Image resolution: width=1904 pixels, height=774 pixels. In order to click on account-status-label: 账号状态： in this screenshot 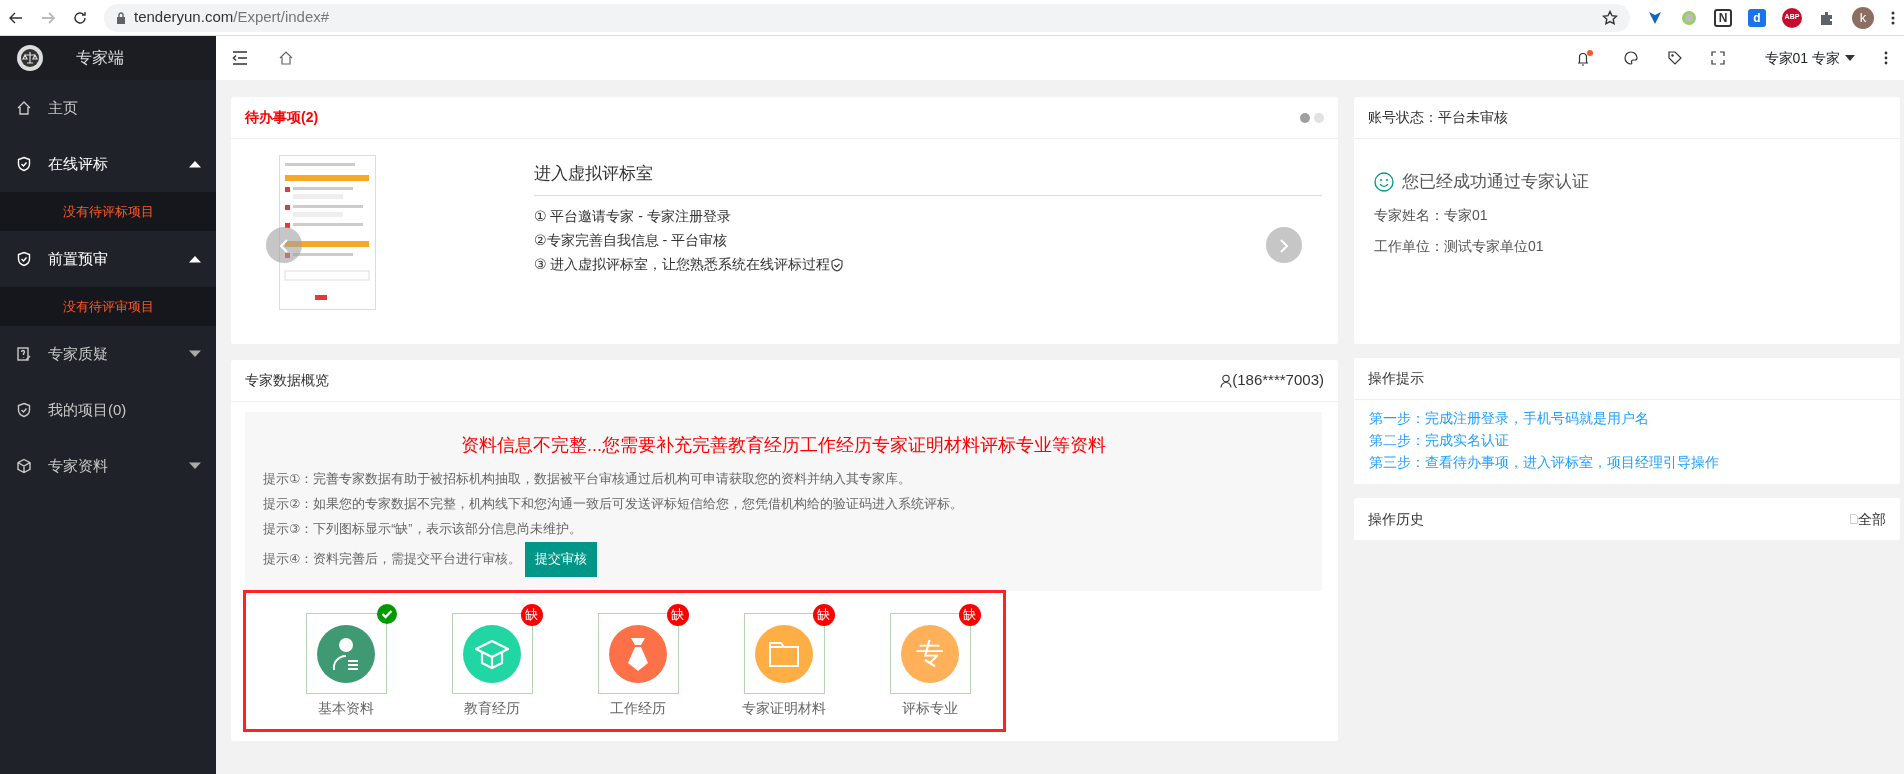, I will do `click(1403, 117)`.